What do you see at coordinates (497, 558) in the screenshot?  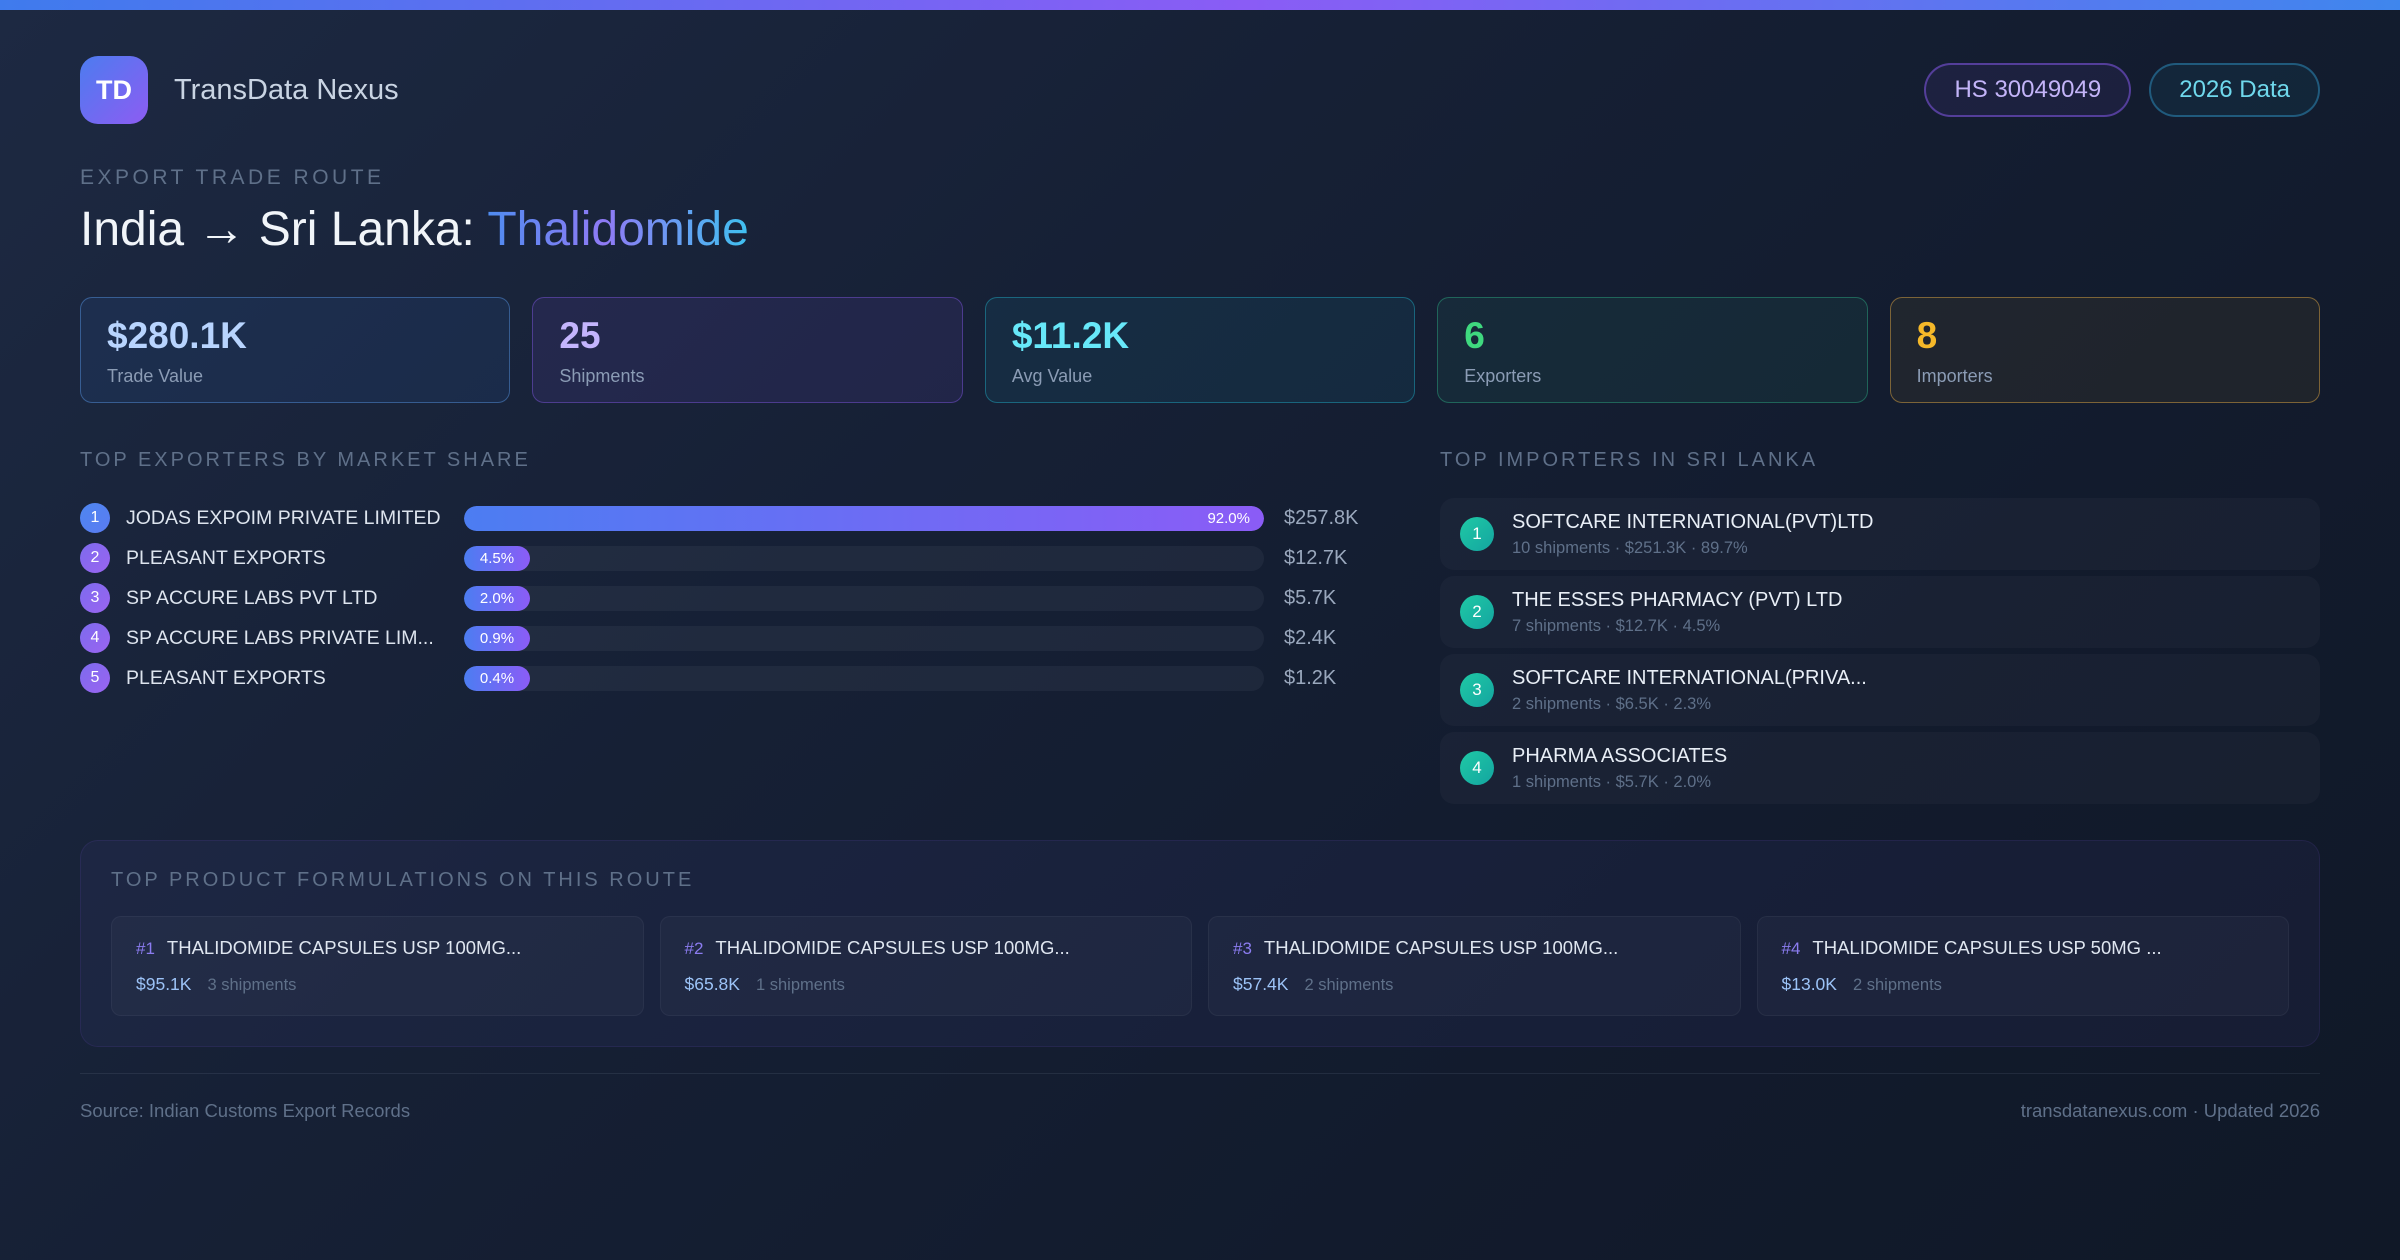 I see `market-share-bar-fill: 4.5%` at bounding box center [497, 558].